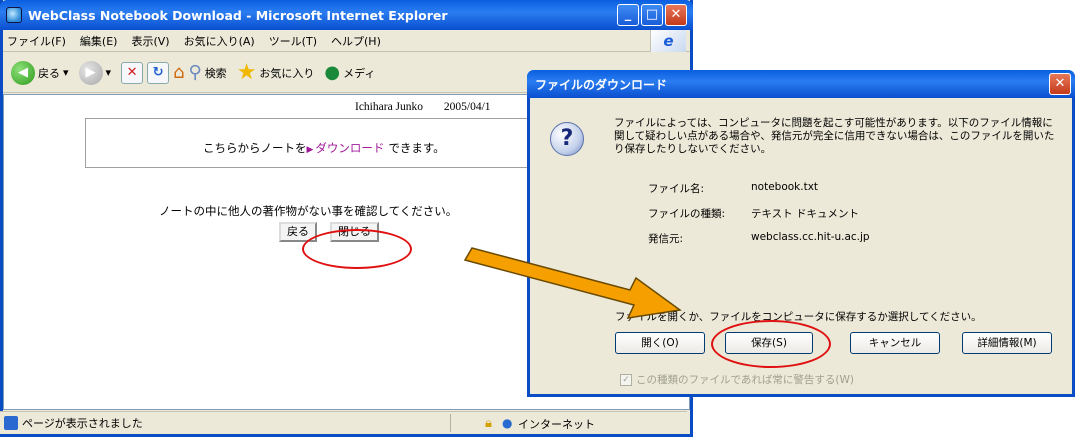  What do you see at coordinates (11, 423) in the screenshot?
I see `page-icon` at bounding box center [11, 423].